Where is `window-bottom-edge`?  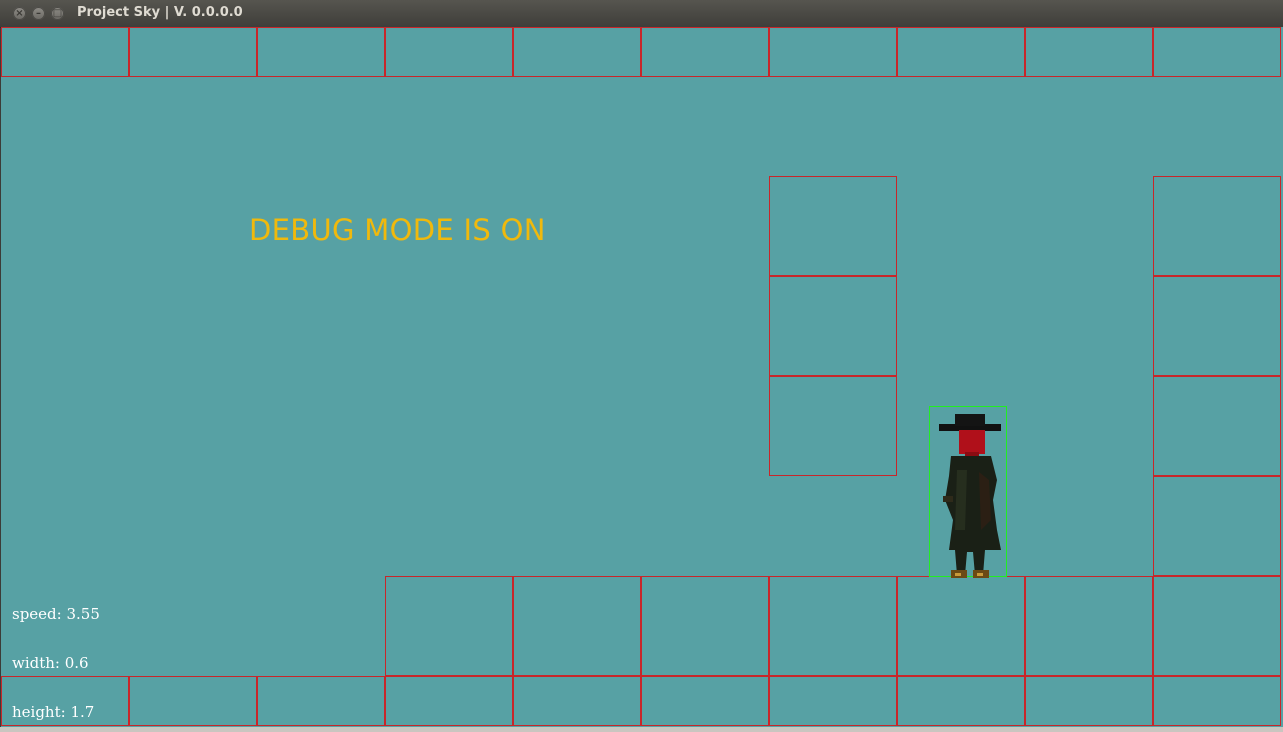 window-bottom-edge is located at coordinates (641, 729).